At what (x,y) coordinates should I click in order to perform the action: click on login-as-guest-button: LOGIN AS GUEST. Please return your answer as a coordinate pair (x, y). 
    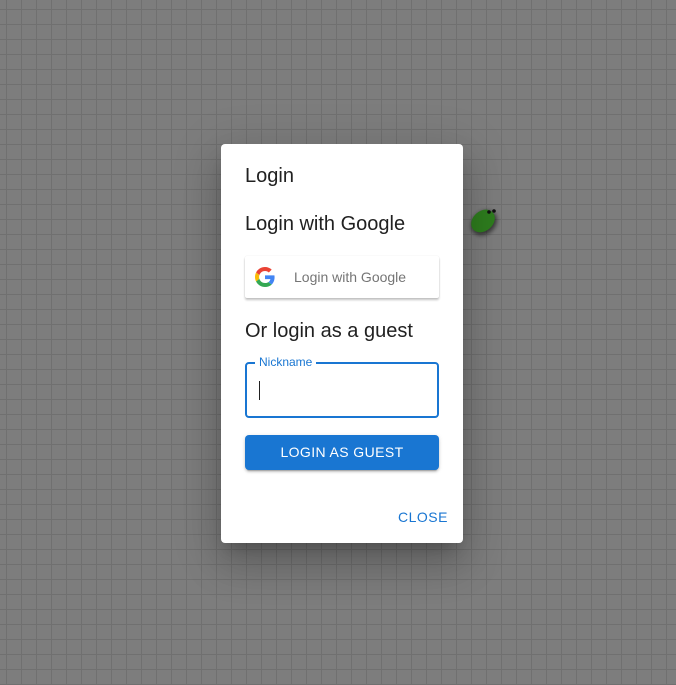
    Looking at the image, I should click on (342, 452).